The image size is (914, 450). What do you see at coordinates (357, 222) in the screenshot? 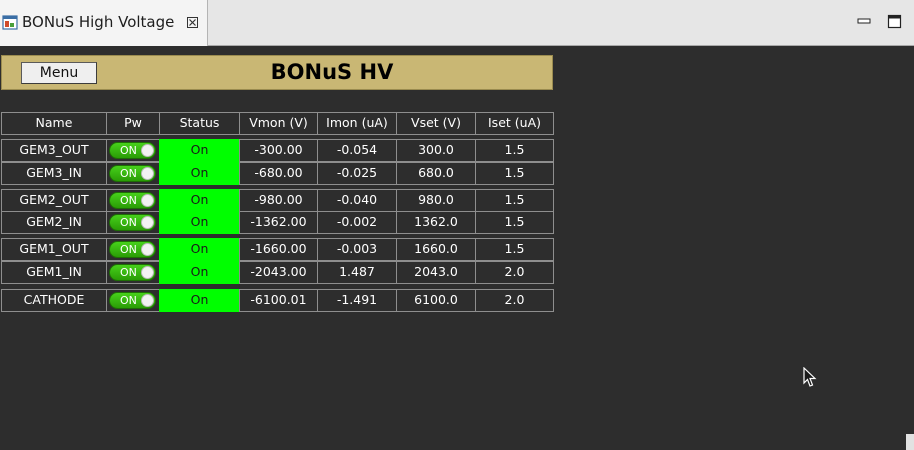
I see `cell-imon: -0.002` at bounding box center [357, 222].